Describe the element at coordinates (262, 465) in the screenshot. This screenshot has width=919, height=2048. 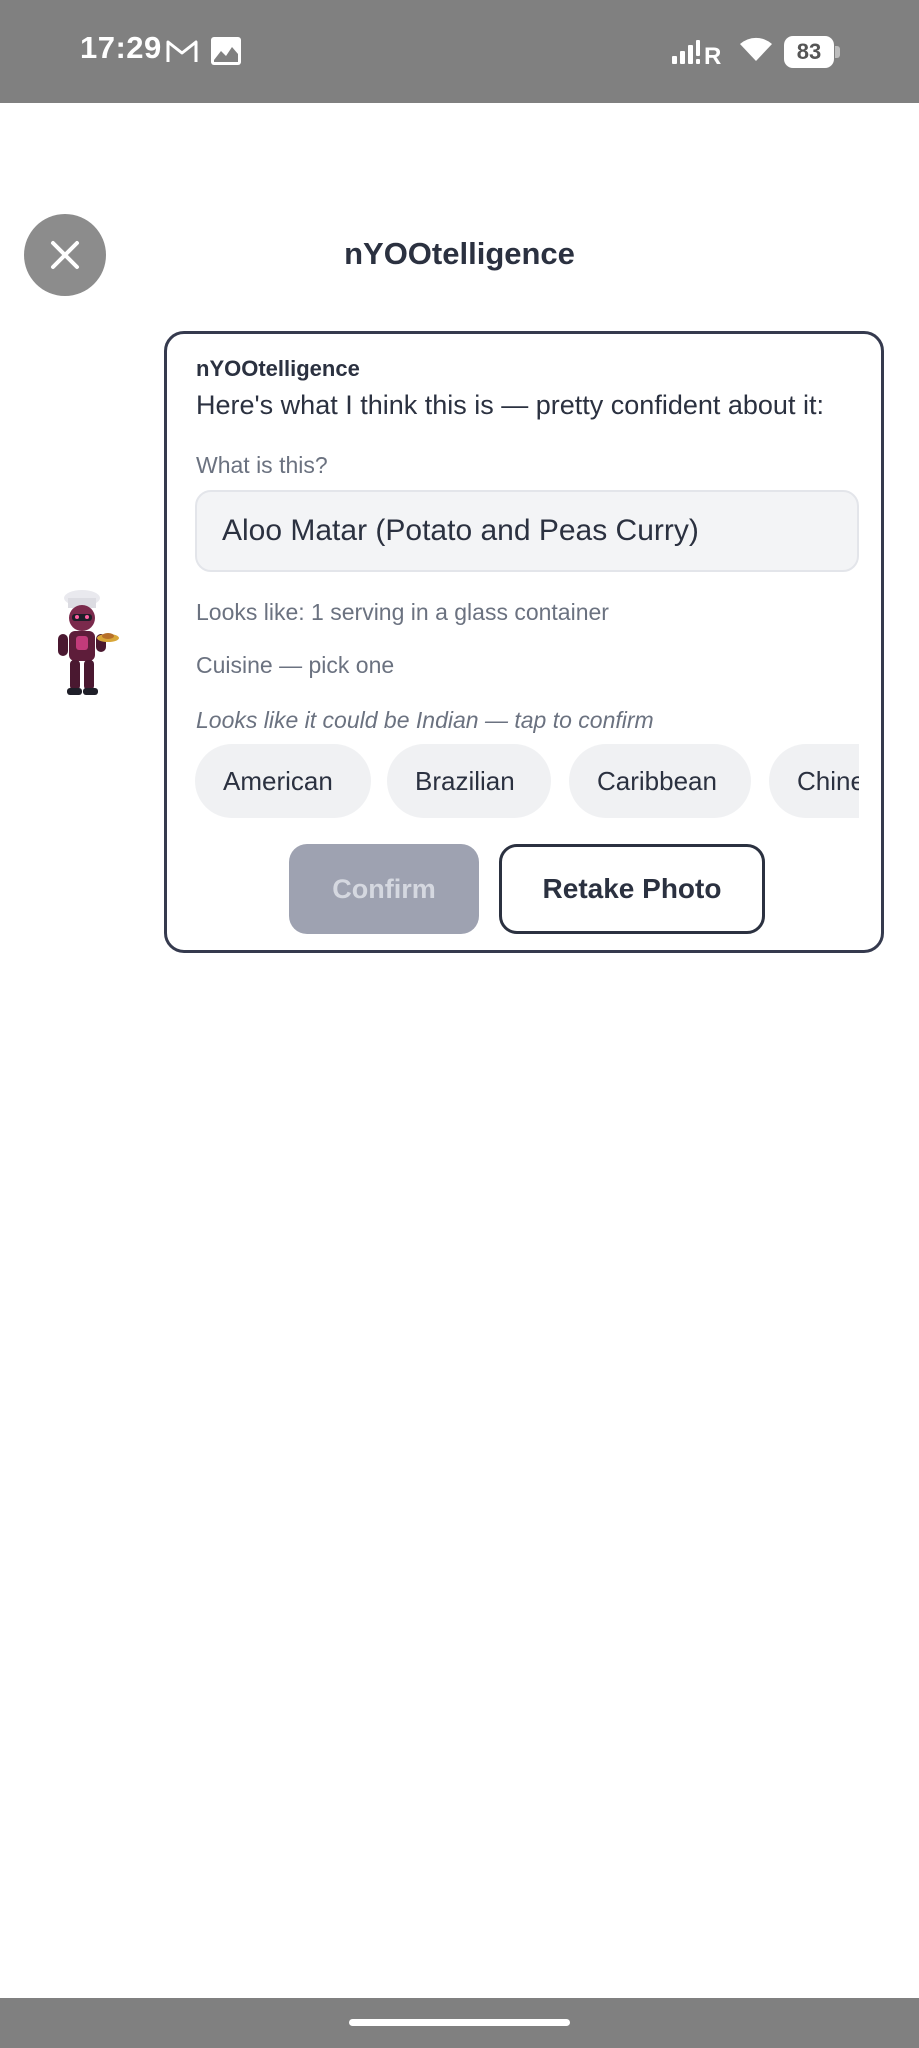
I see `food-name-label: What is this?` at that location.